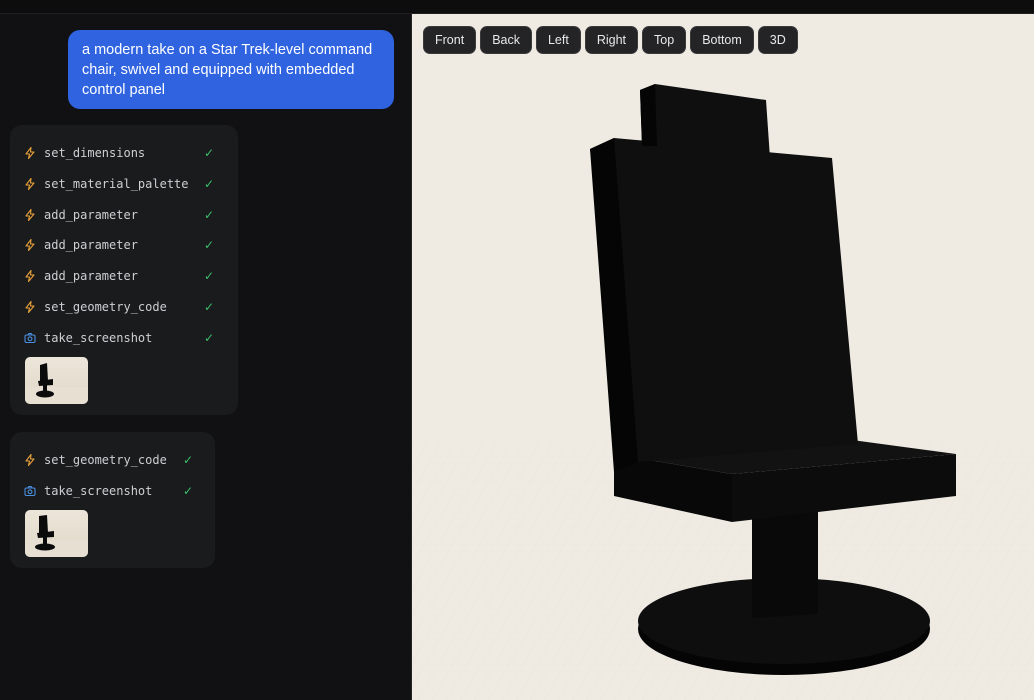  I want to click on tool-call-row: set_material_palette, so click(106, 184).